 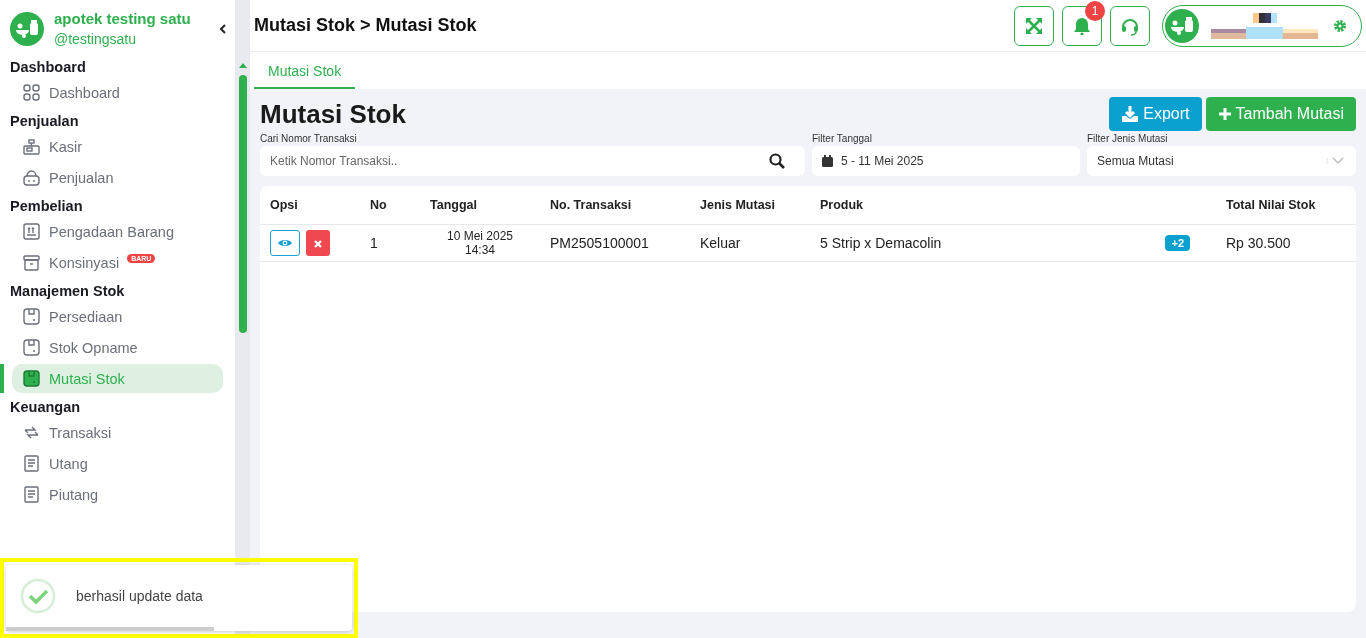 I want to click on chevron-down-icon, so click(x=1336, y=161).